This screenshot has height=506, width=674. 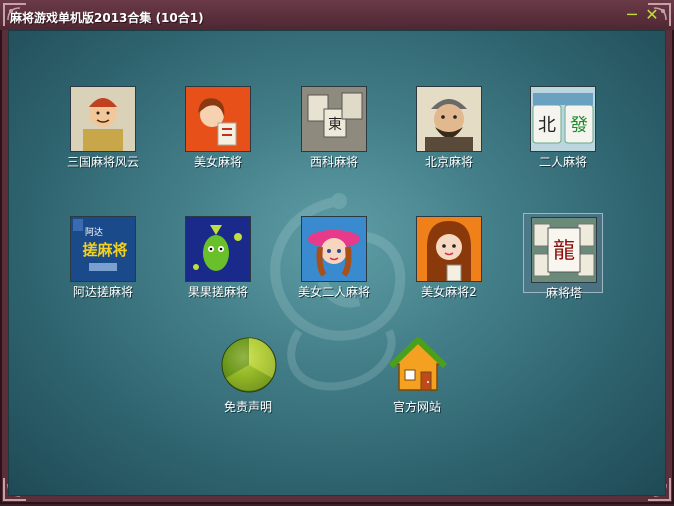 I want to click on ada-brand-text: 阿达, so click(x=94, y=232).